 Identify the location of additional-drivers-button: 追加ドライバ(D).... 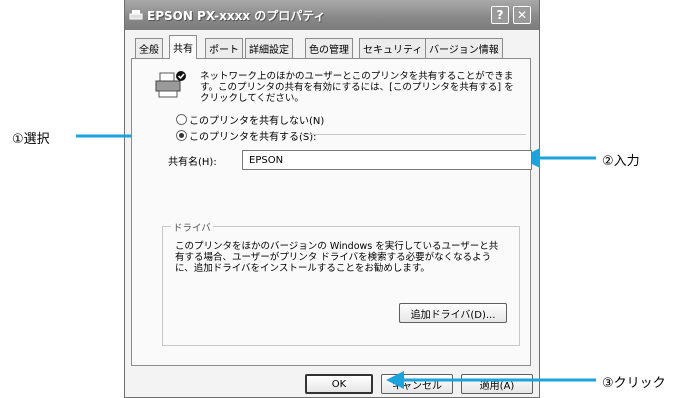
(453, 313).